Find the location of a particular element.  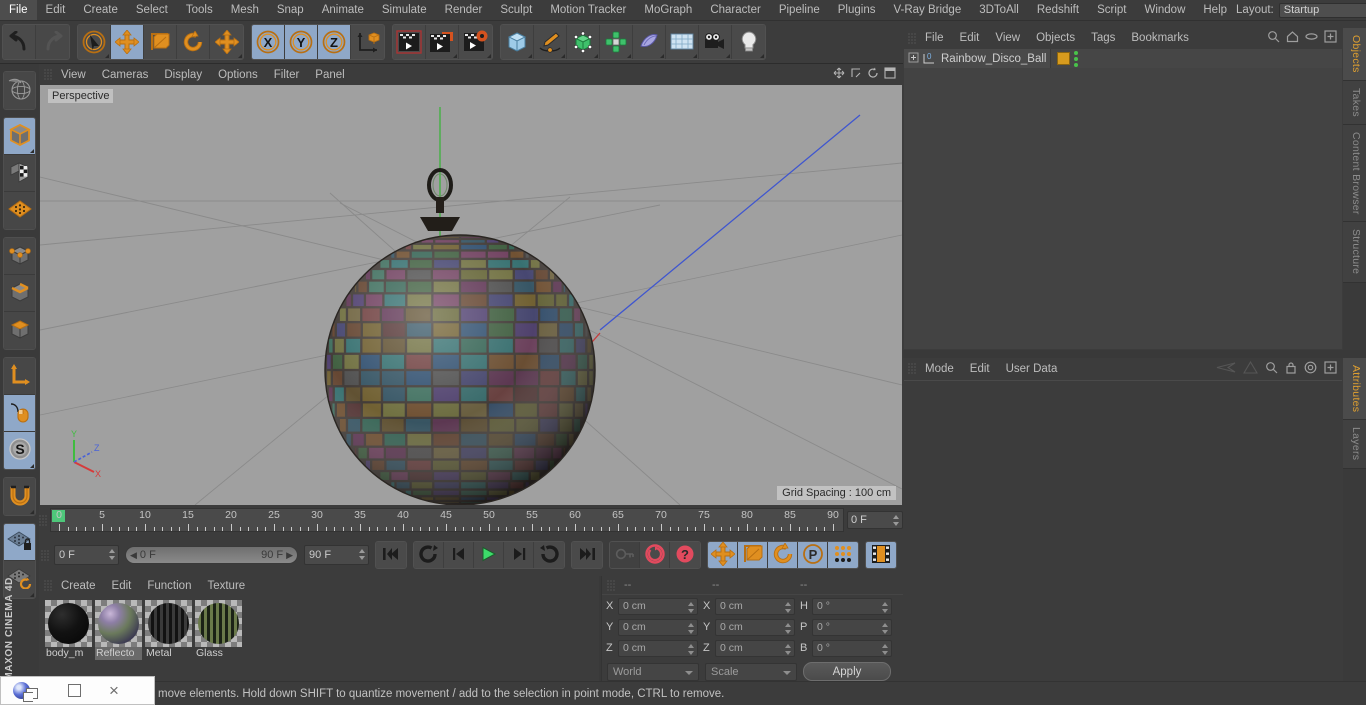

object-menu-objects: Objects is located at coordinates (1055, 38).